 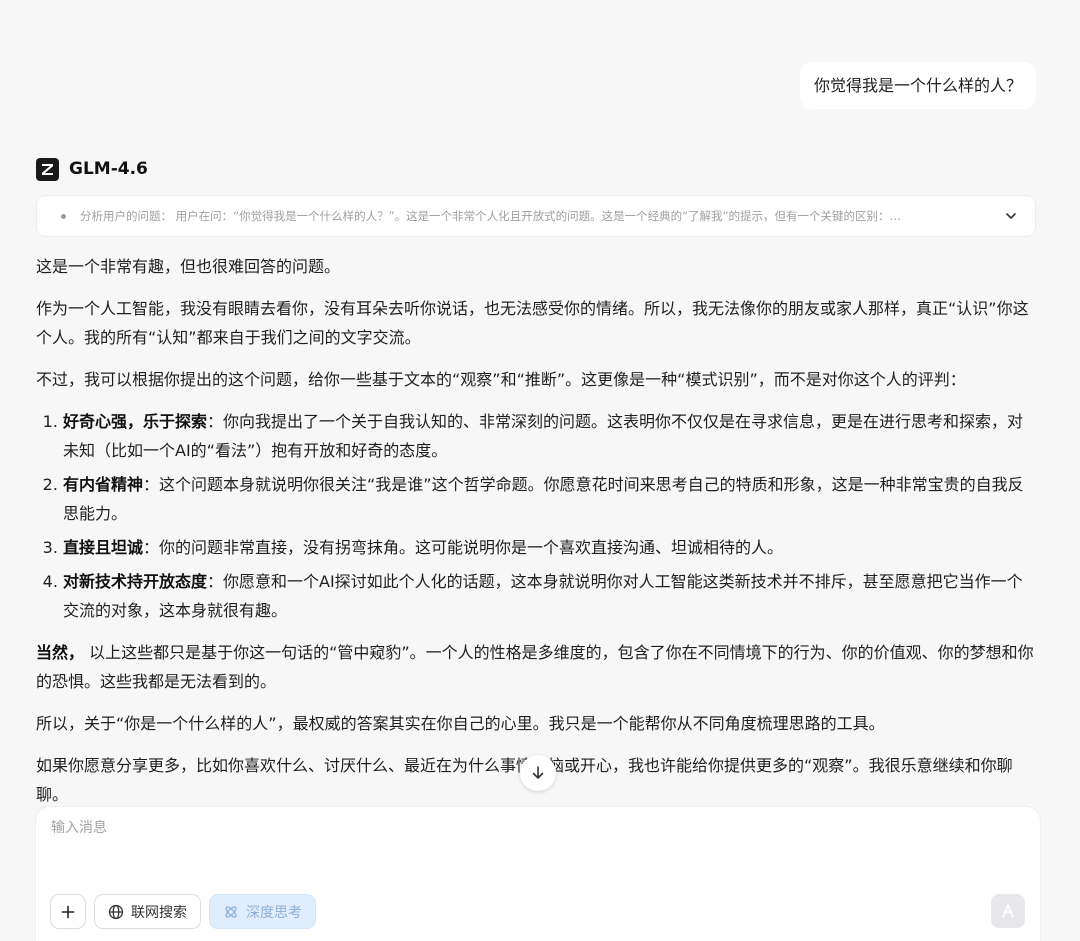 What do you see at coordinates (159, 912) in the screenshot?
I see `web-search-label: 联网搜索` at bounding box center [159, 912].